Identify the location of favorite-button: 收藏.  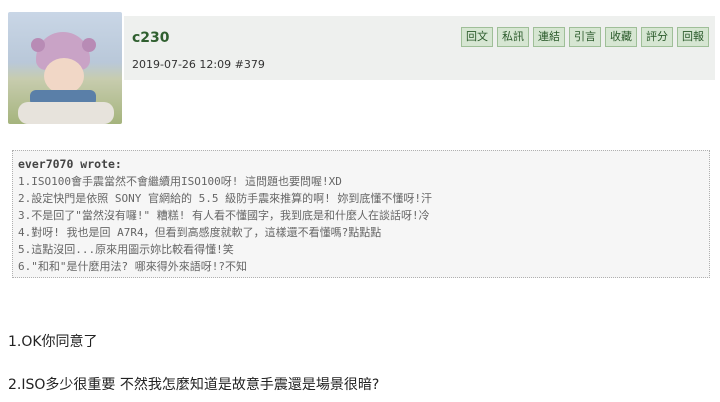
(621, 37).